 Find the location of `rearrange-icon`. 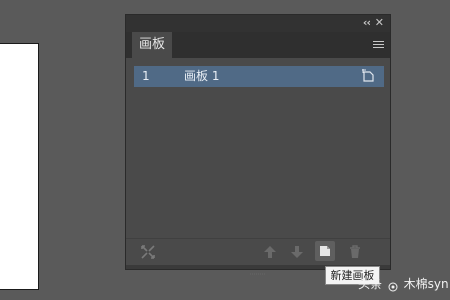

rearrange-icon is located at coordinates (148, 252).